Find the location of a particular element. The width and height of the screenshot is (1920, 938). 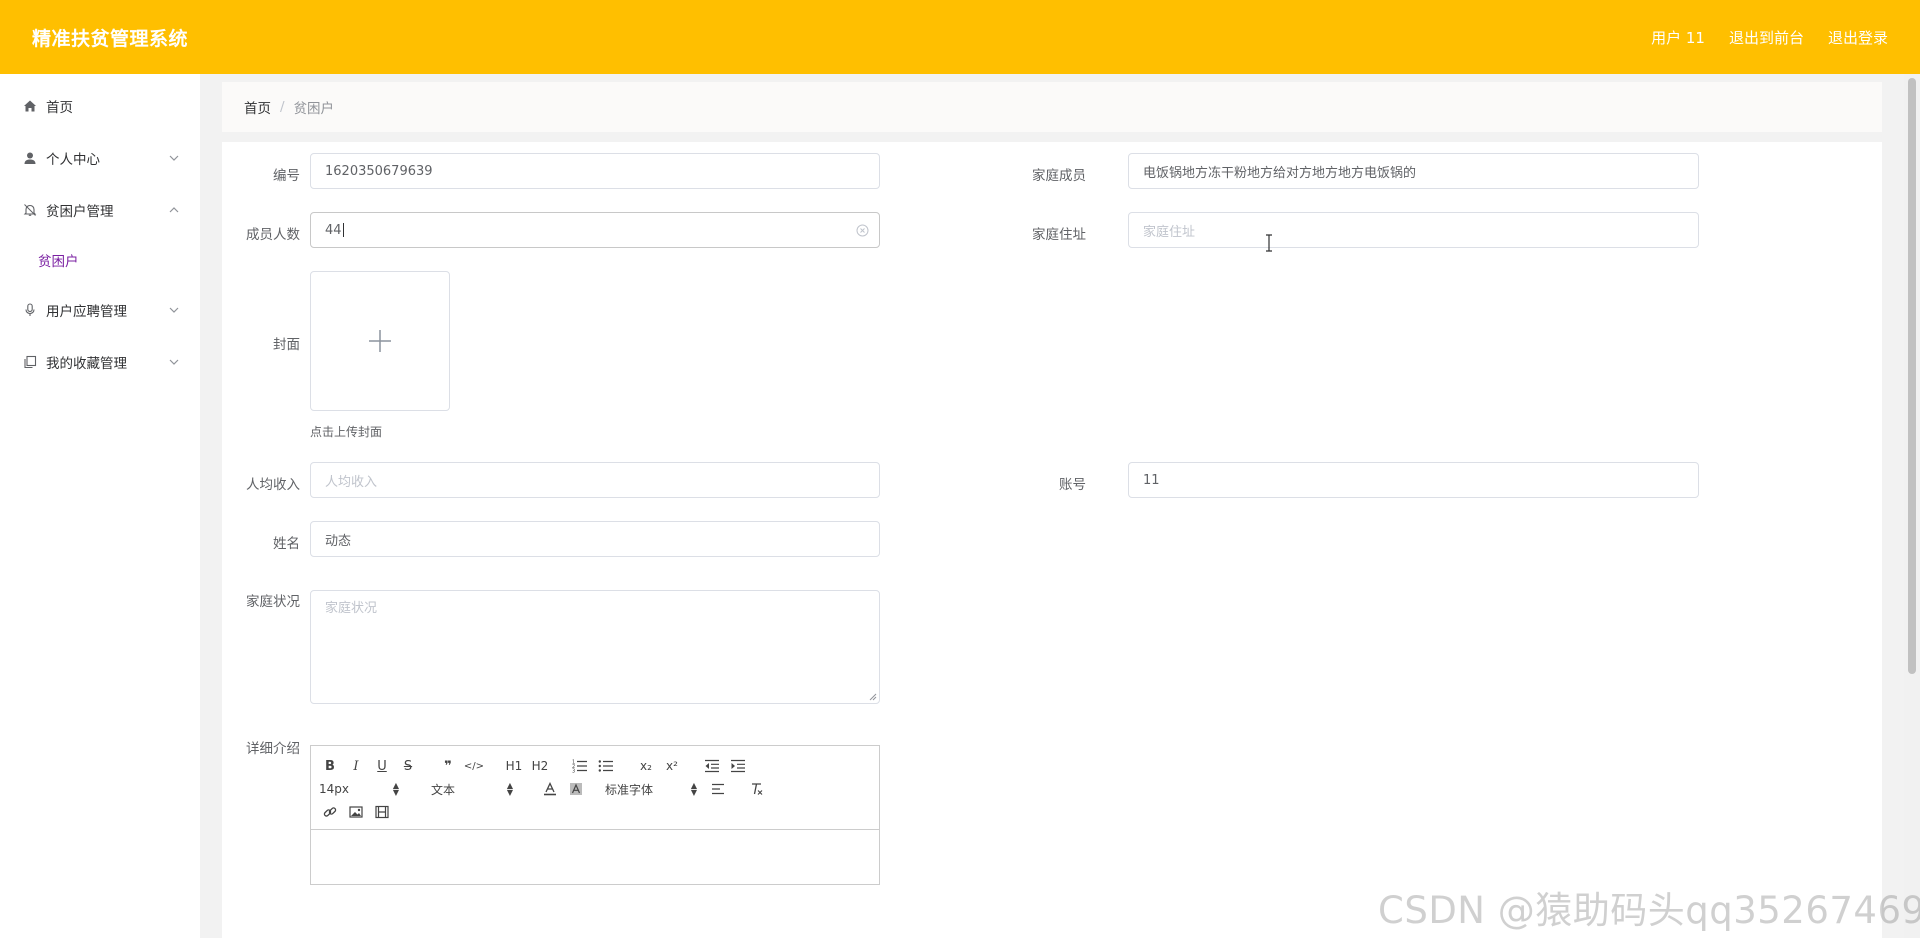

font-color-icon is located at coordinates (550, 789).